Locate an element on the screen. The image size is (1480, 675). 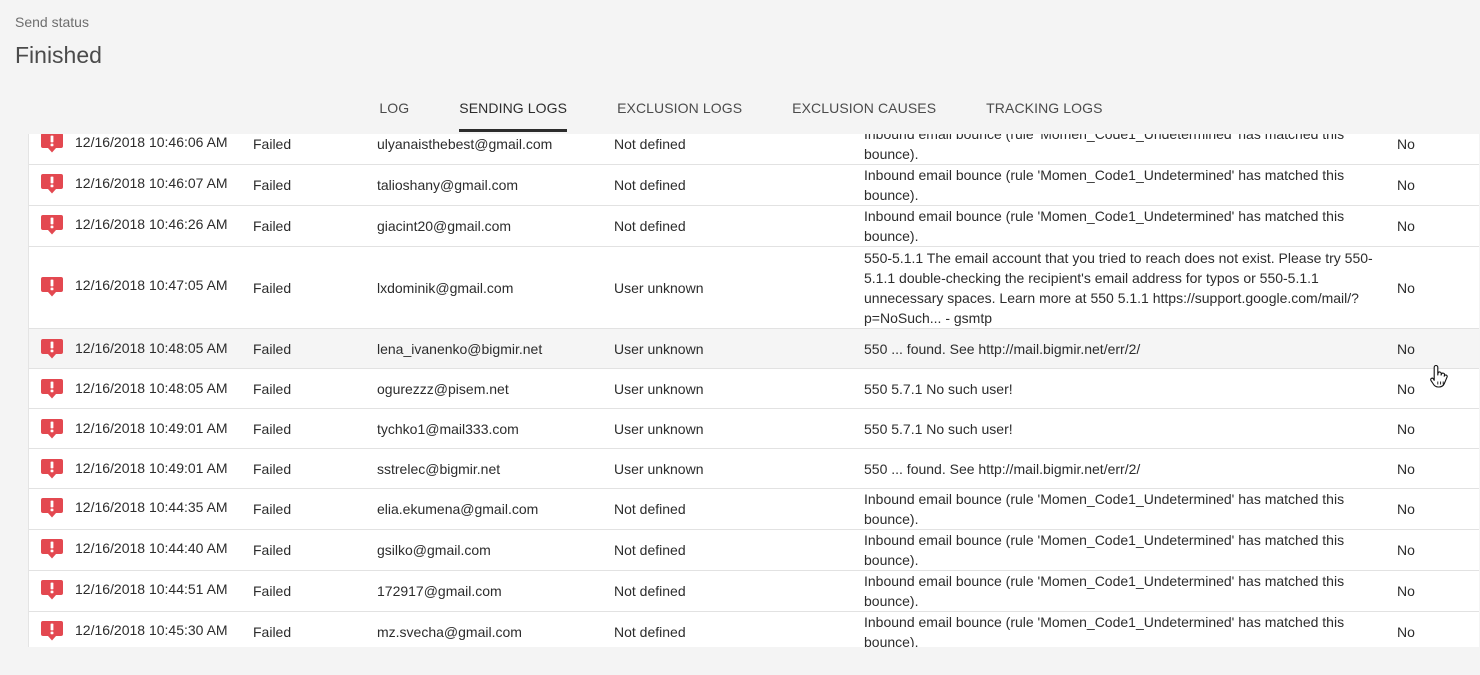
email-cell: ulyanaisthebest@gmail.com is located at coordinates (465, 144).